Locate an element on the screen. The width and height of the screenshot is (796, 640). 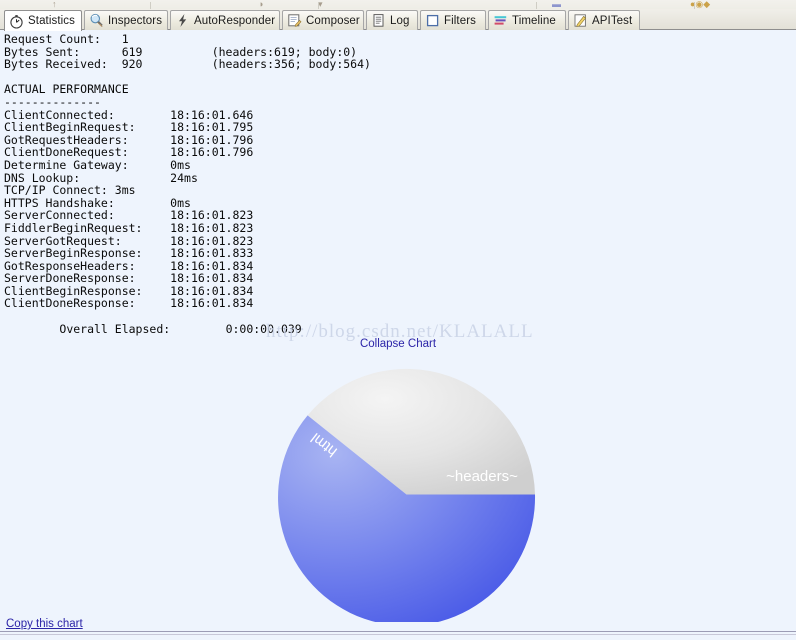
tab-autoresponder: AutoResponder is located at coordinates (225, 20).